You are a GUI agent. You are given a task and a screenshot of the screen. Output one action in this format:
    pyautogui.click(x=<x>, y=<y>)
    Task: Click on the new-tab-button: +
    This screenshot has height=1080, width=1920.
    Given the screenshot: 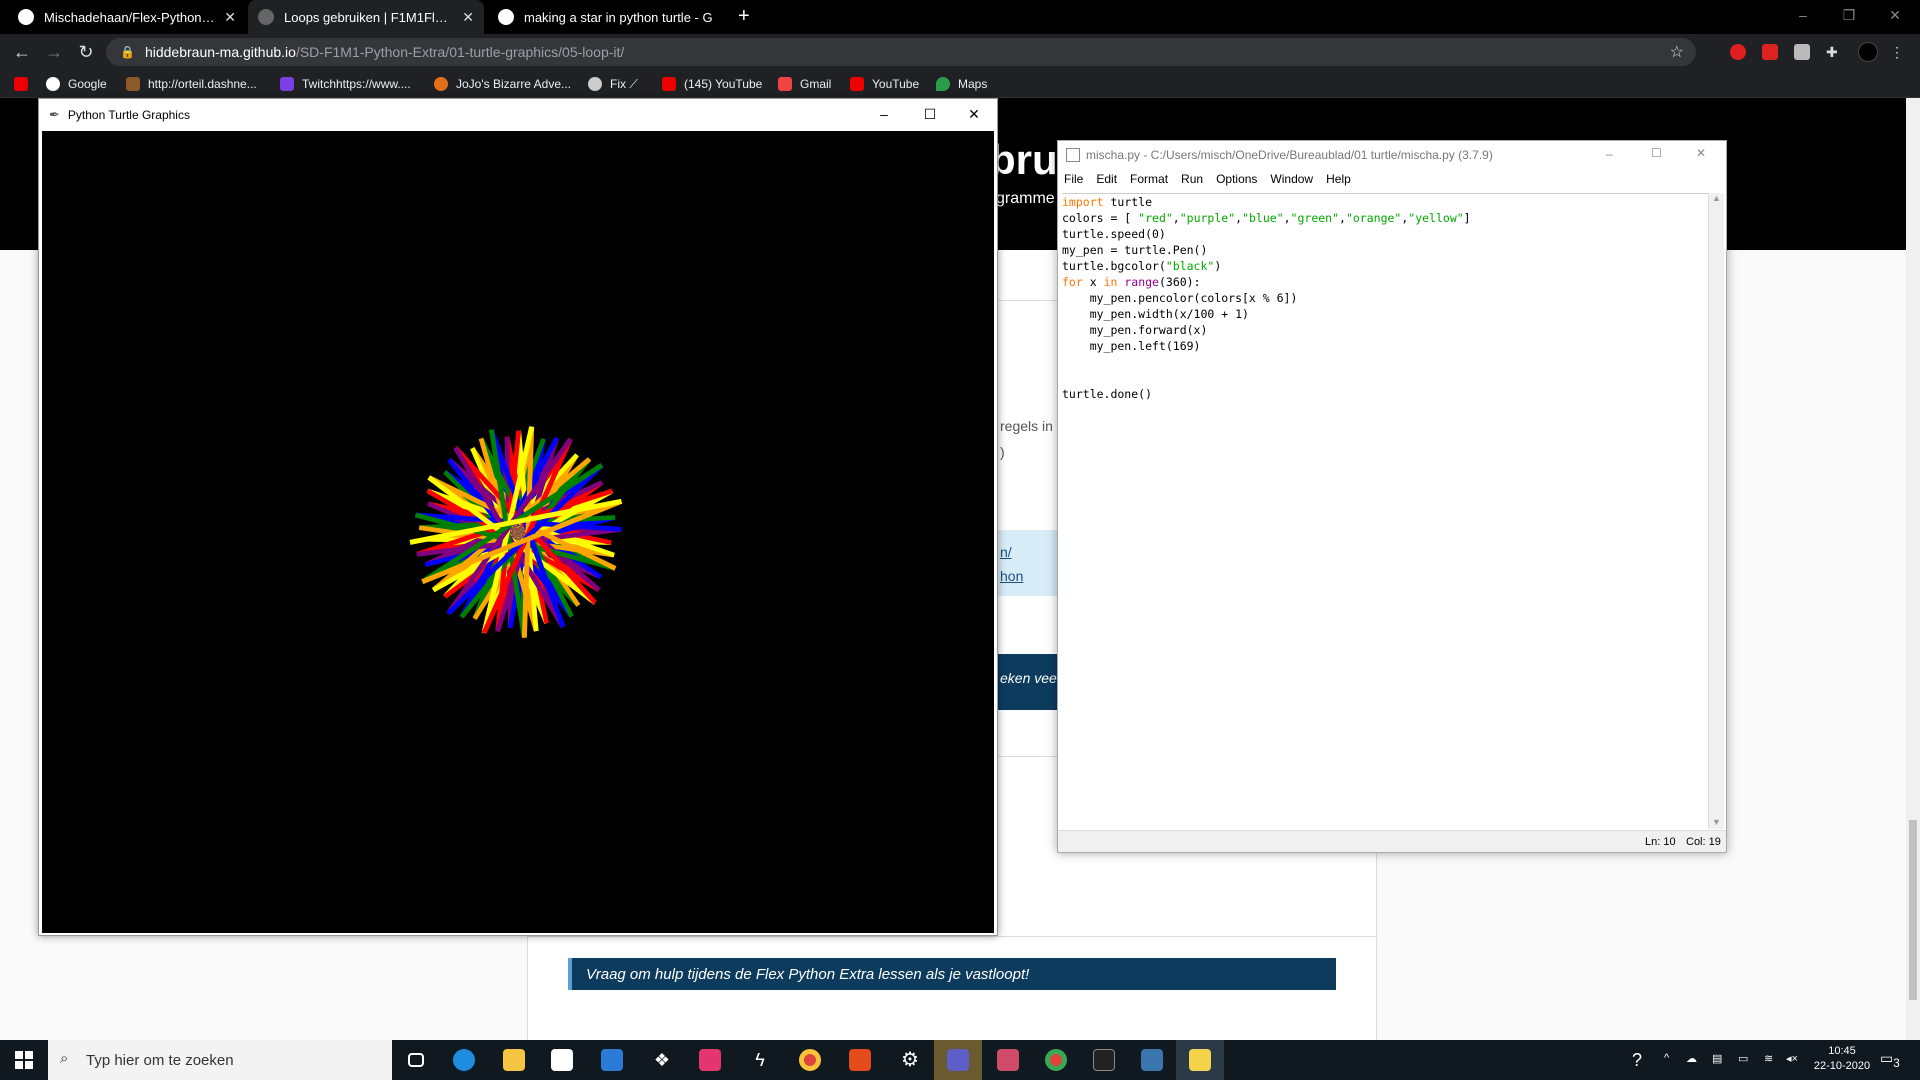 What is the action you would take?
    pyautogui.click(x=744, y=16)
    